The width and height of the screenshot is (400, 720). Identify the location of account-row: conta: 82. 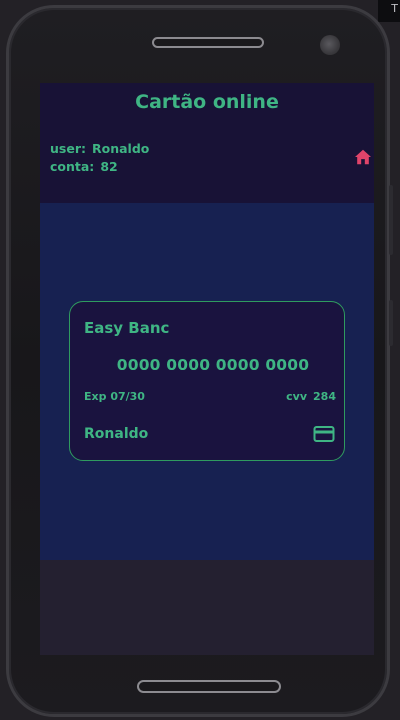
(99, 167).